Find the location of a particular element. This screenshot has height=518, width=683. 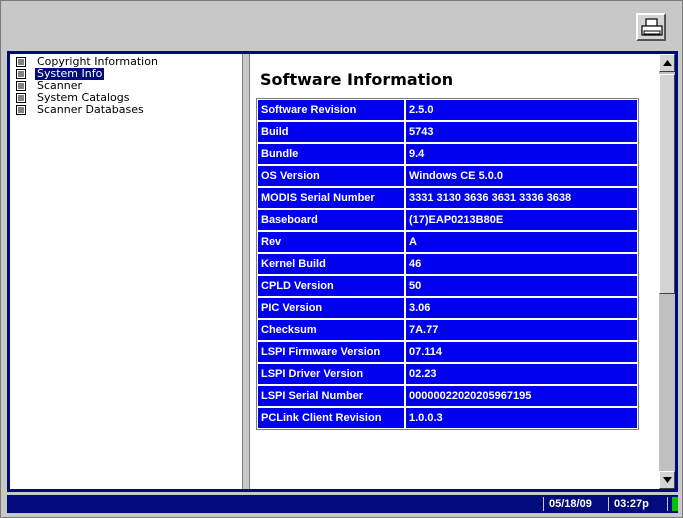

table-row: LSPI Serial Number 00000022020205967195 is located at coordinates (447, 396).